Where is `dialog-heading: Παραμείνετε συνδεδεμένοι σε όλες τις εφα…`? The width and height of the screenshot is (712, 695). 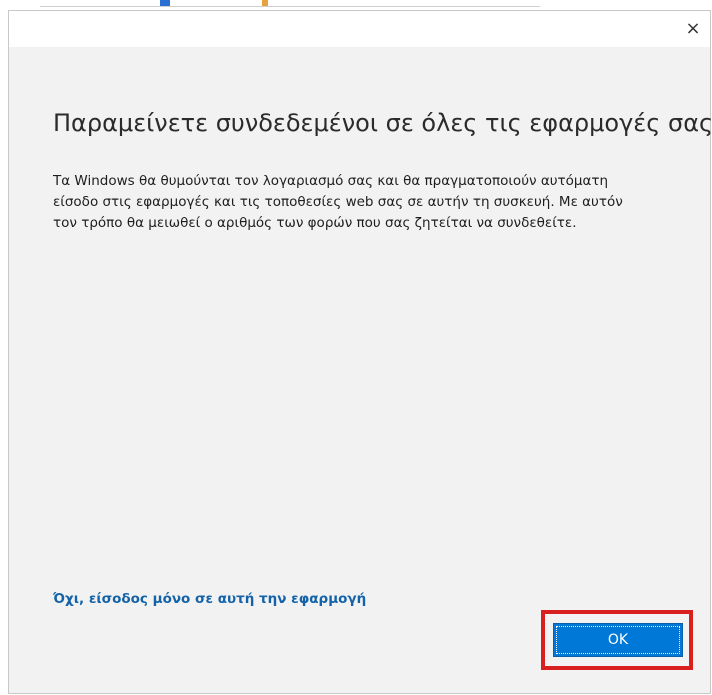
dialog-heading: Παραμείνετε συνδεδεμένοι σε όλες τις εφα… is located at coordinates (382, 123).